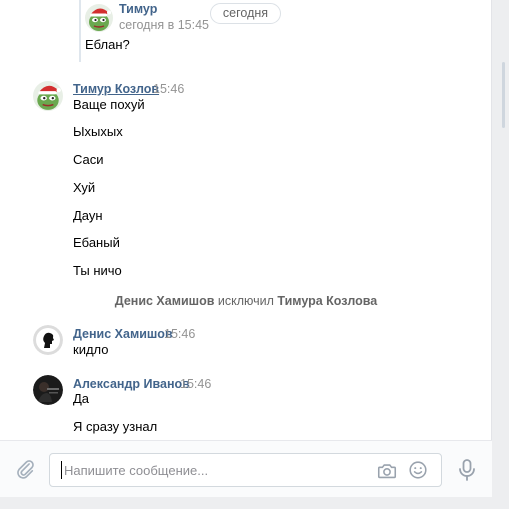 The image size is (509, 509). Describe the element at coordinates (98, 131) in the screenshot. I see `message-text: Ыхыхых` at that location.